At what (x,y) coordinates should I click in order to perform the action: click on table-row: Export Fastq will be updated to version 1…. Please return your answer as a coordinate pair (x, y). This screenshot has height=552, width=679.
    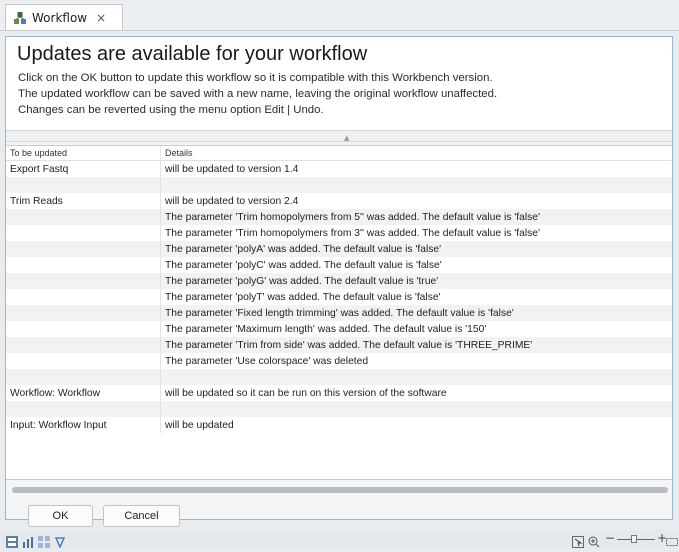
    Looking at the image, I should click on (339, 168).